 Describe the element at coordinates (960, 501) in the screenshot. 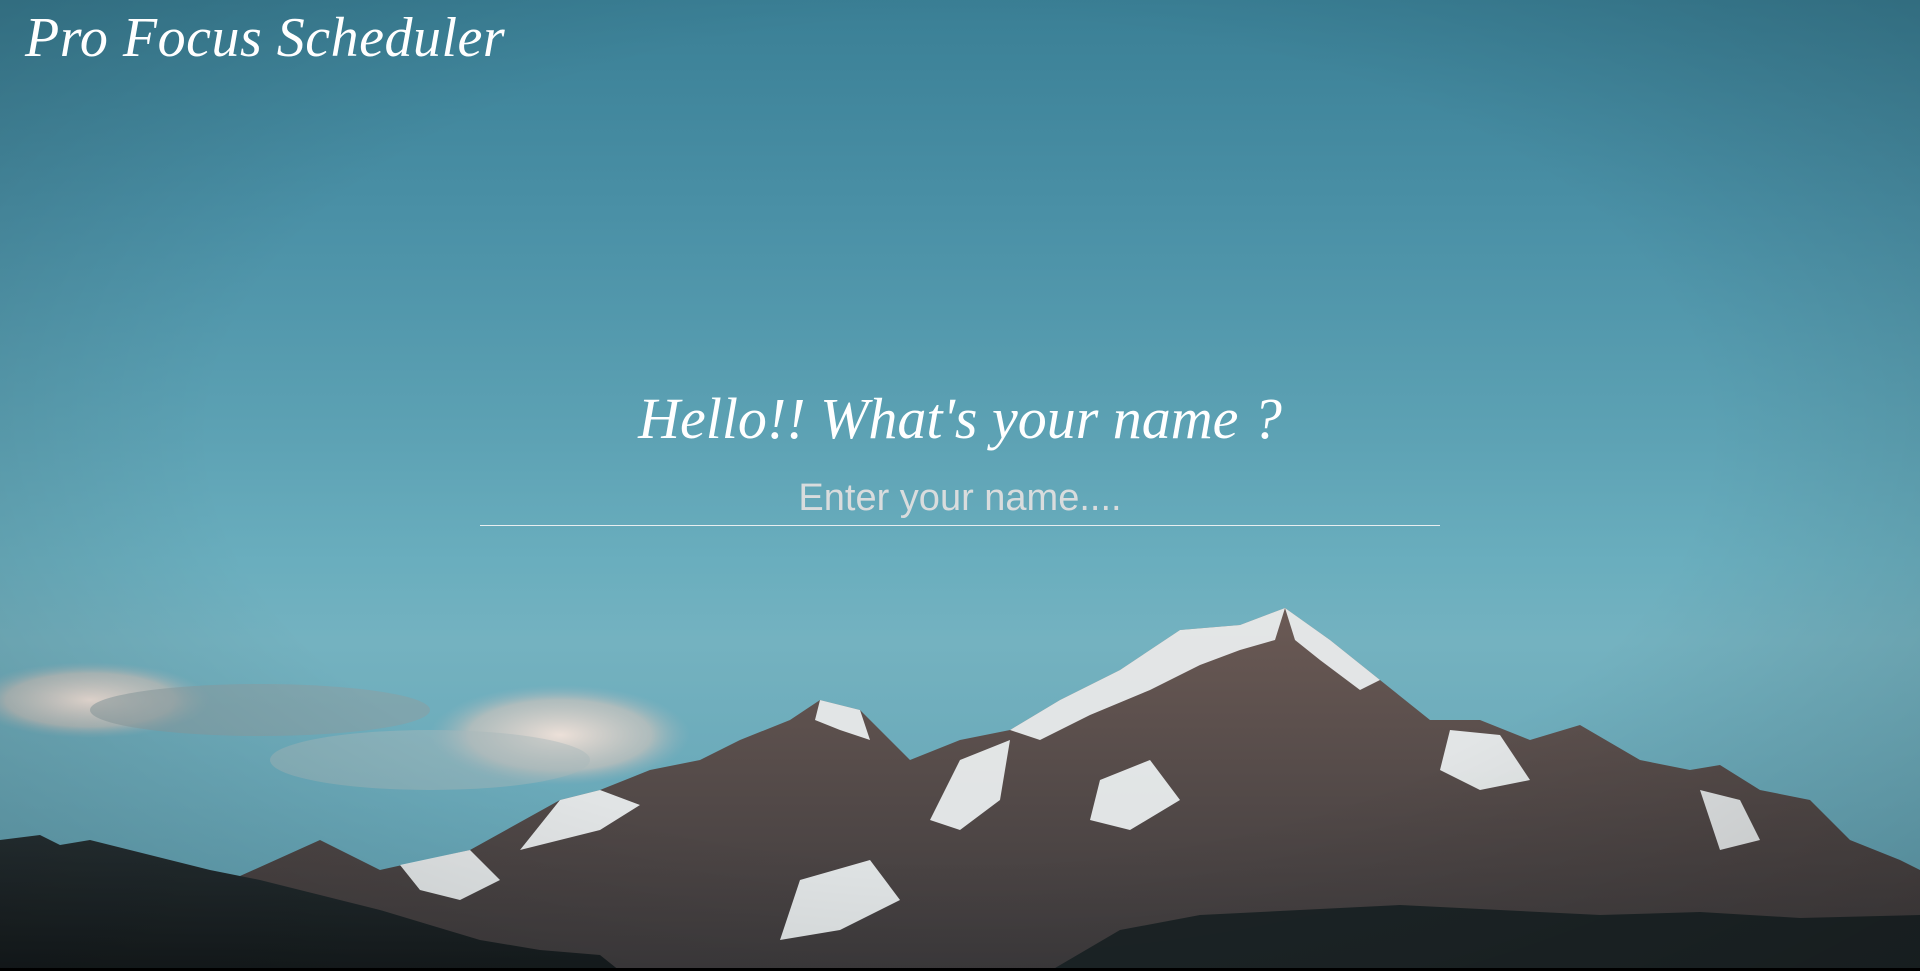

I see `name-input` at that location.